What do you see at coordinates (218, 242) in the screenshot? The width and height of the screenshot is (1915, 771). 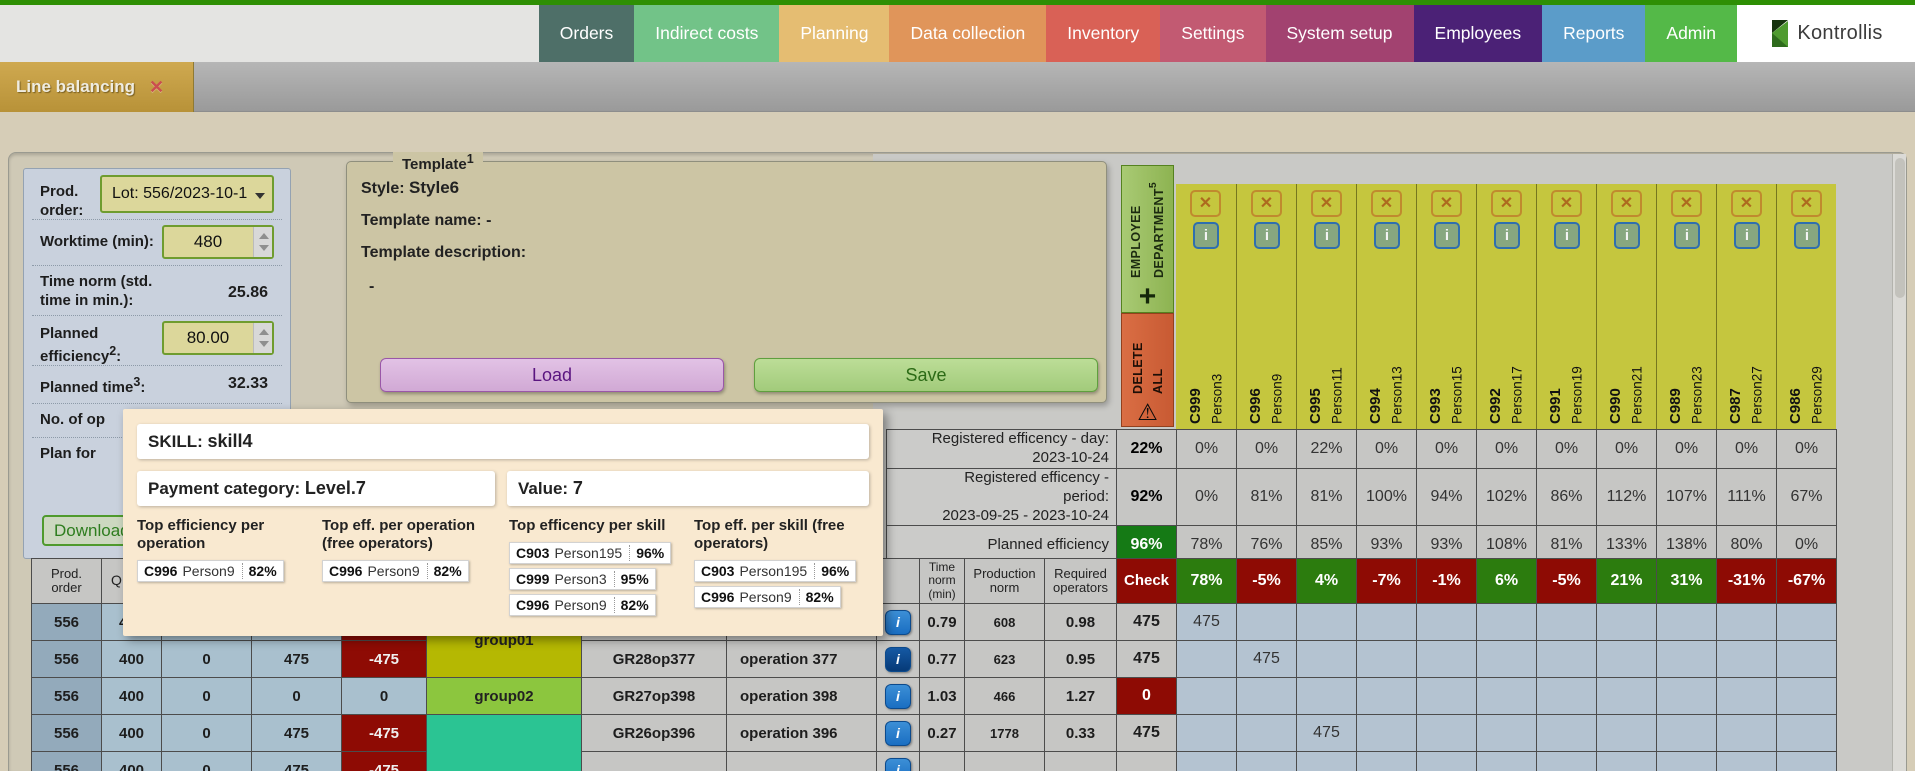 I see `worktime-input: 480` at bounding box center [218, 242].